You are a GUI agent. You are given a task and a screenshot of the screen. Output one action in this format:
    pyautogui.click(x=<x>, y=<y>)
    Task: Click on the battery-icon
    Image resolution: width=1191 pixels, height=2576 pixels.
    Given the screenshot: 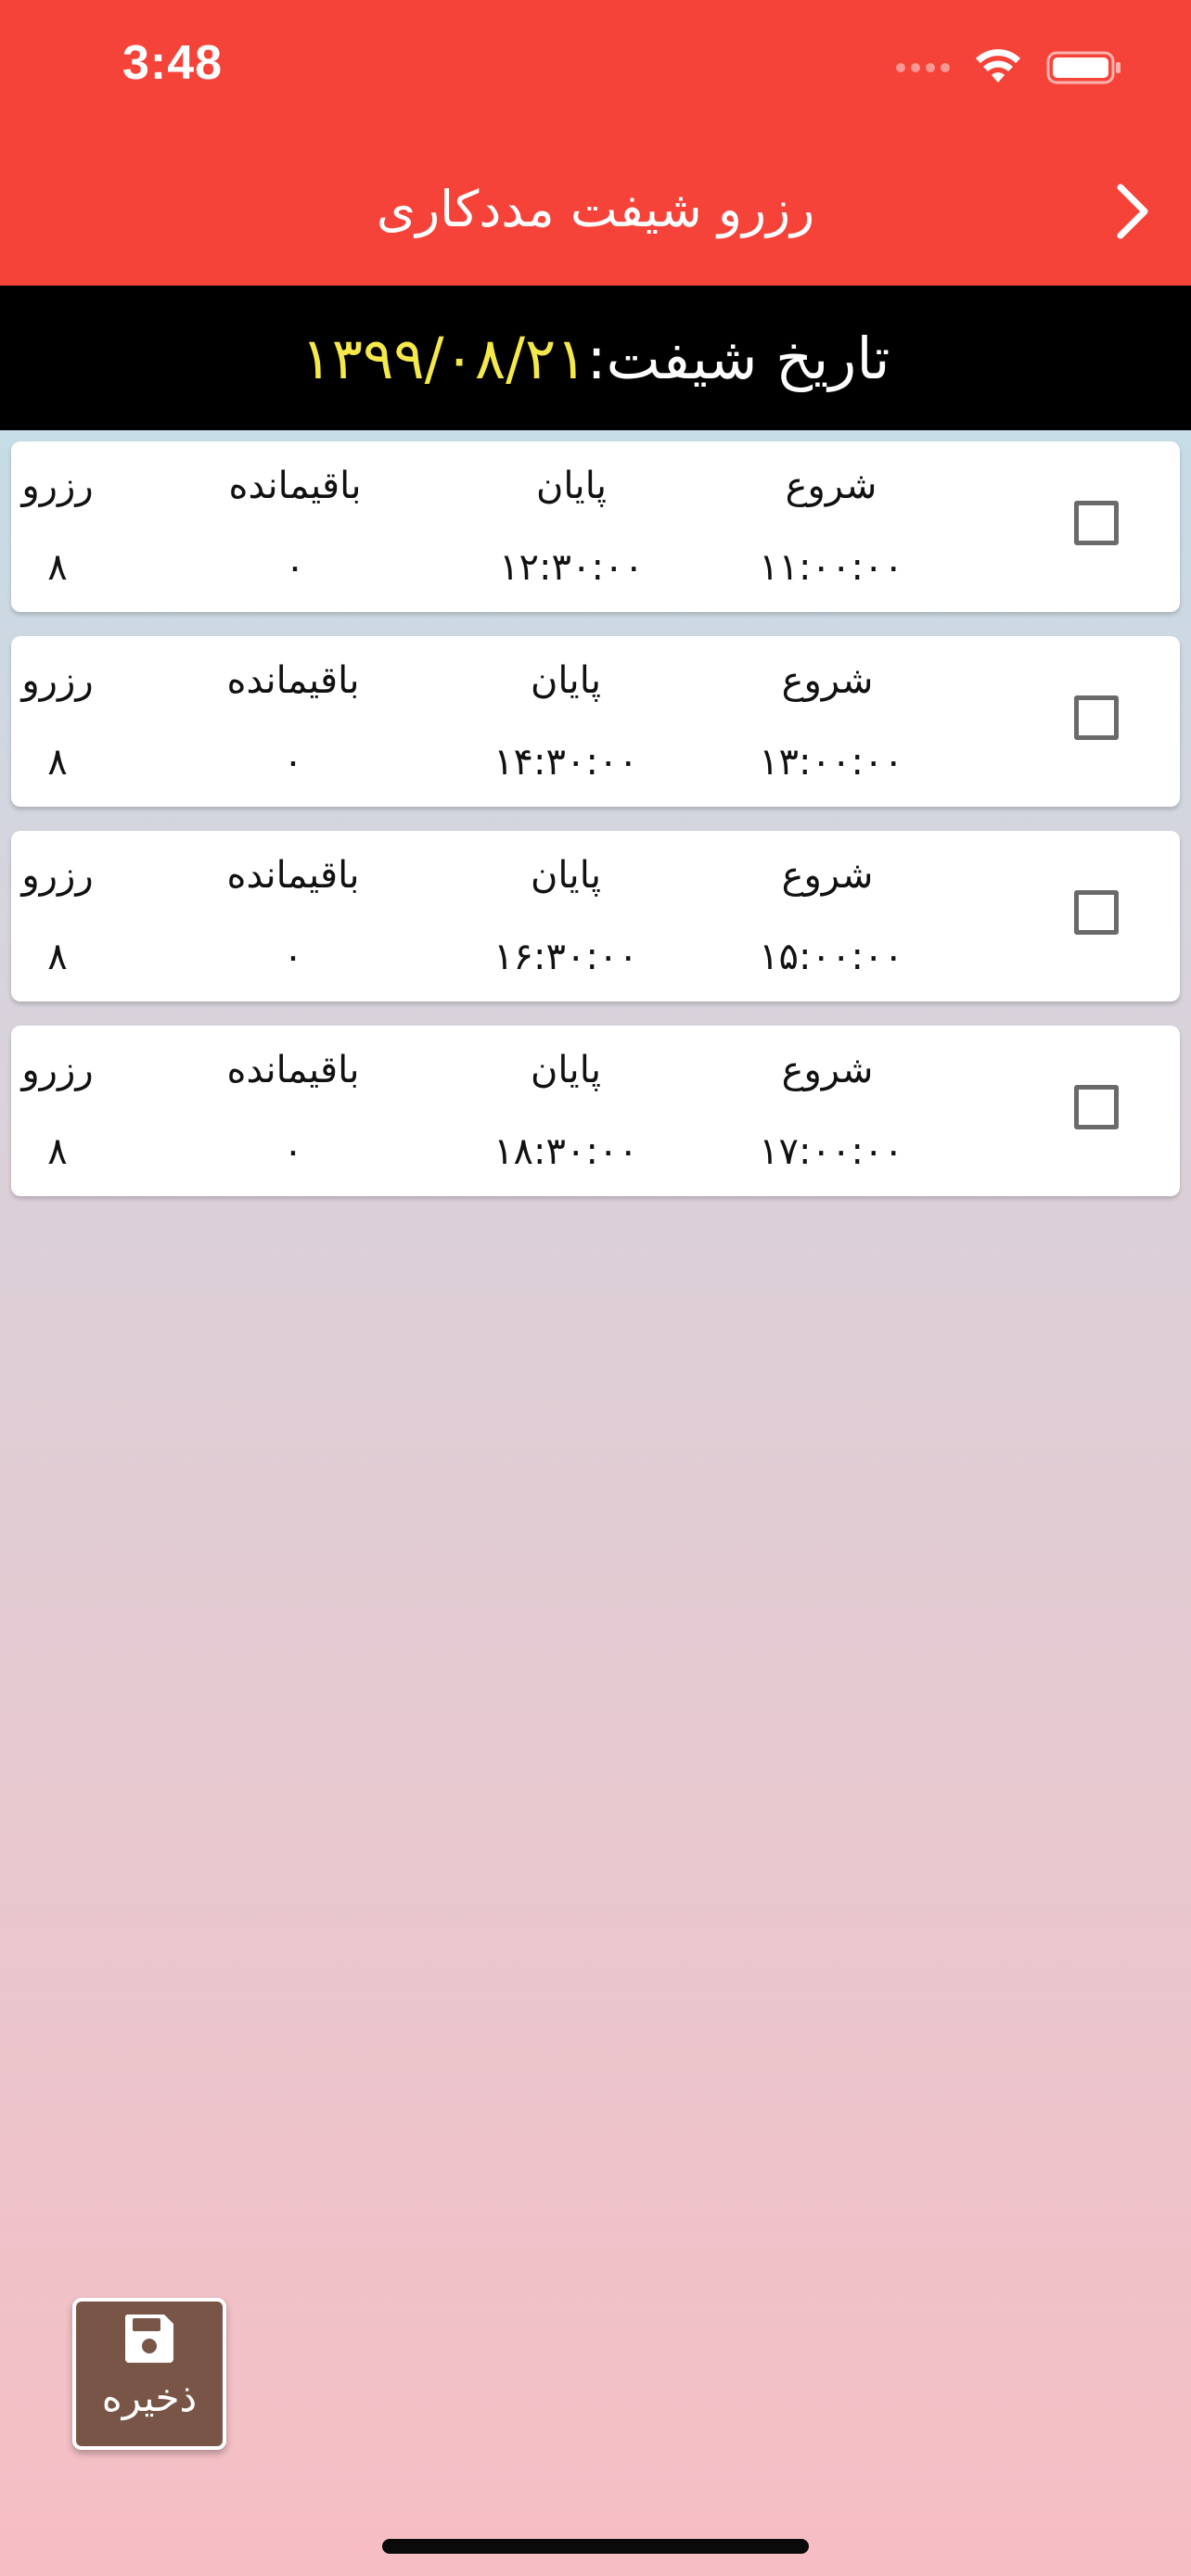 What is the action you would take?
    pyautogui.click(x=1084, y=67)
    